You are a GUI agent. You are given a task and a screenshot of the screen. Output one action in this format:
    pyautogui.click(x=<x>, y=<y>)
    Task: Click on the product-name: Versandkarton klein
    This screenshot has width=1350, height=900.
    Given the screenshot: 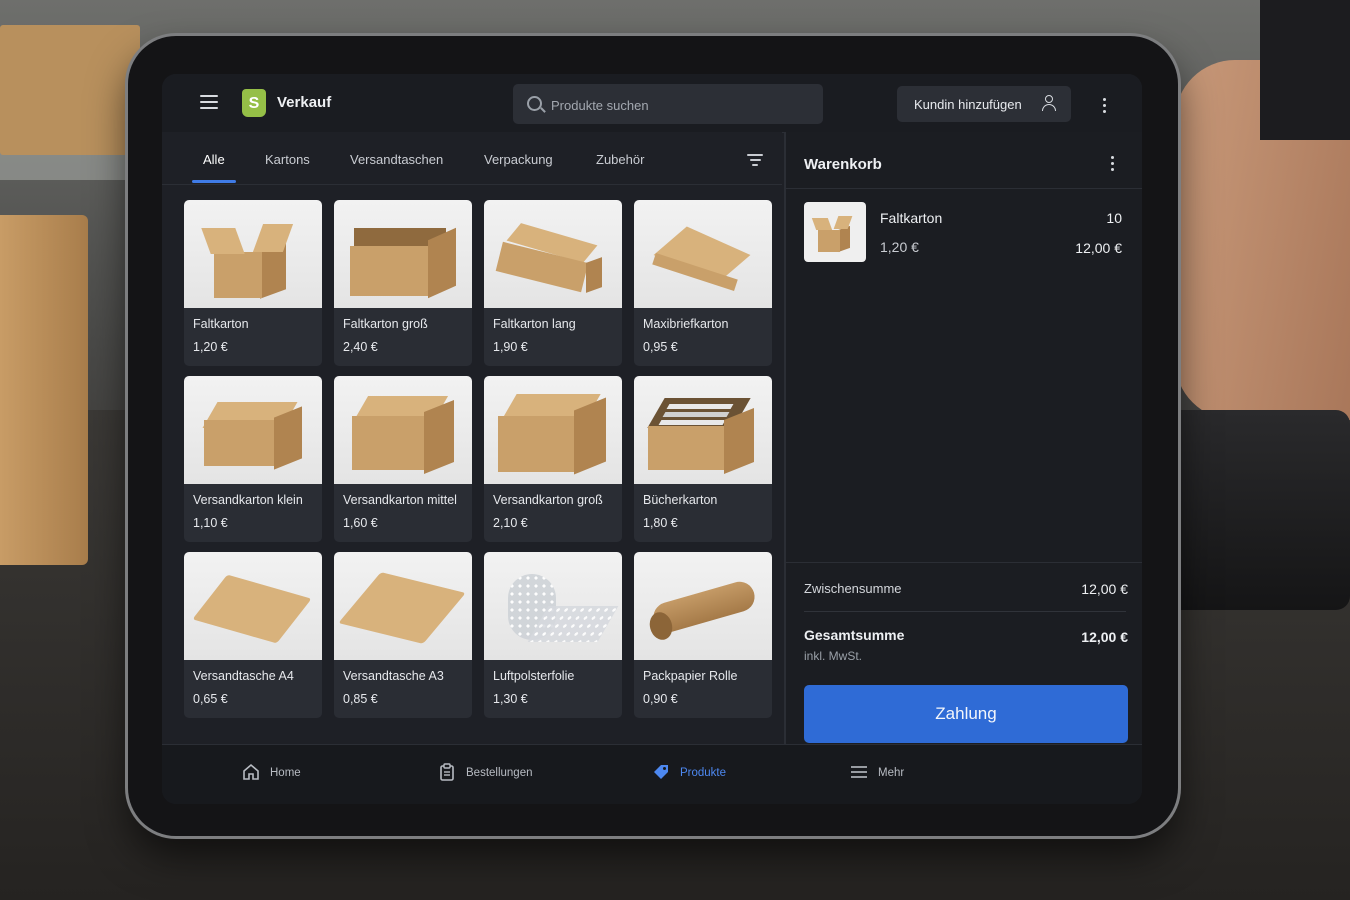 What is the action you would take?
    pyautogui.click(x=248, y=500)
    